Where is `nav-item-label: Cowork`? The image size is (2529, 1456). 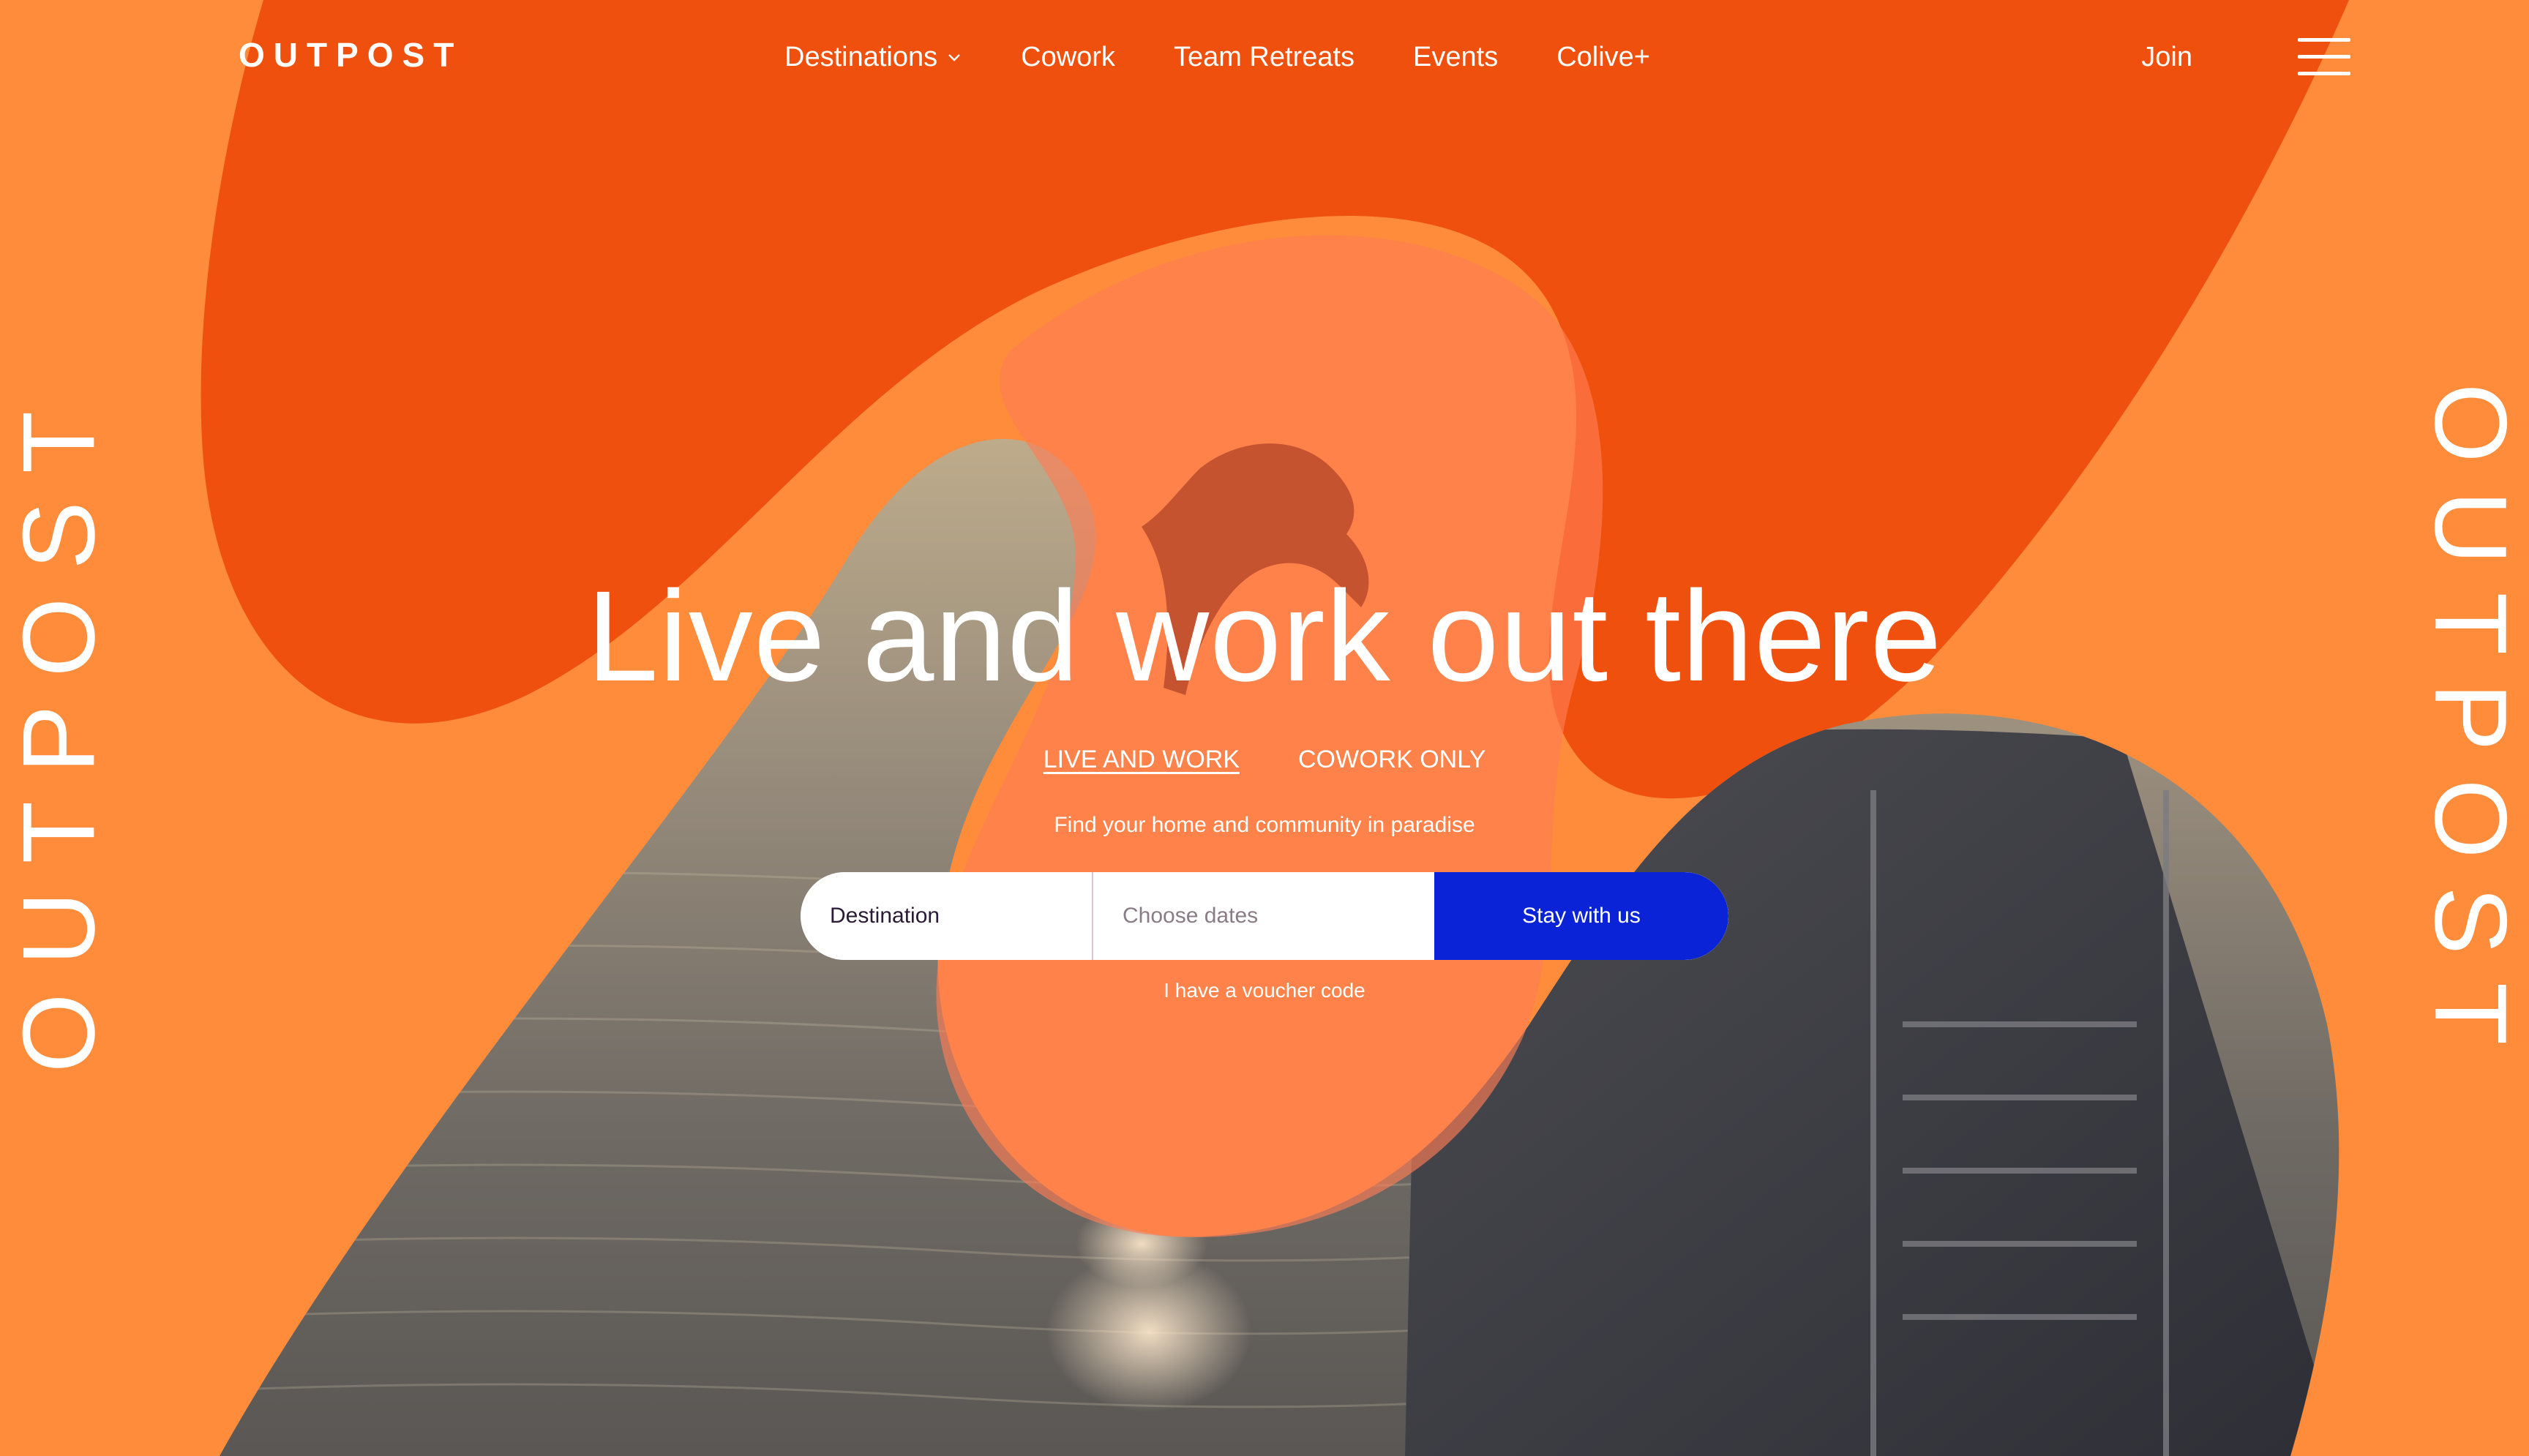
nav-item-label: Cowork is located at coordinates (1068, 57).